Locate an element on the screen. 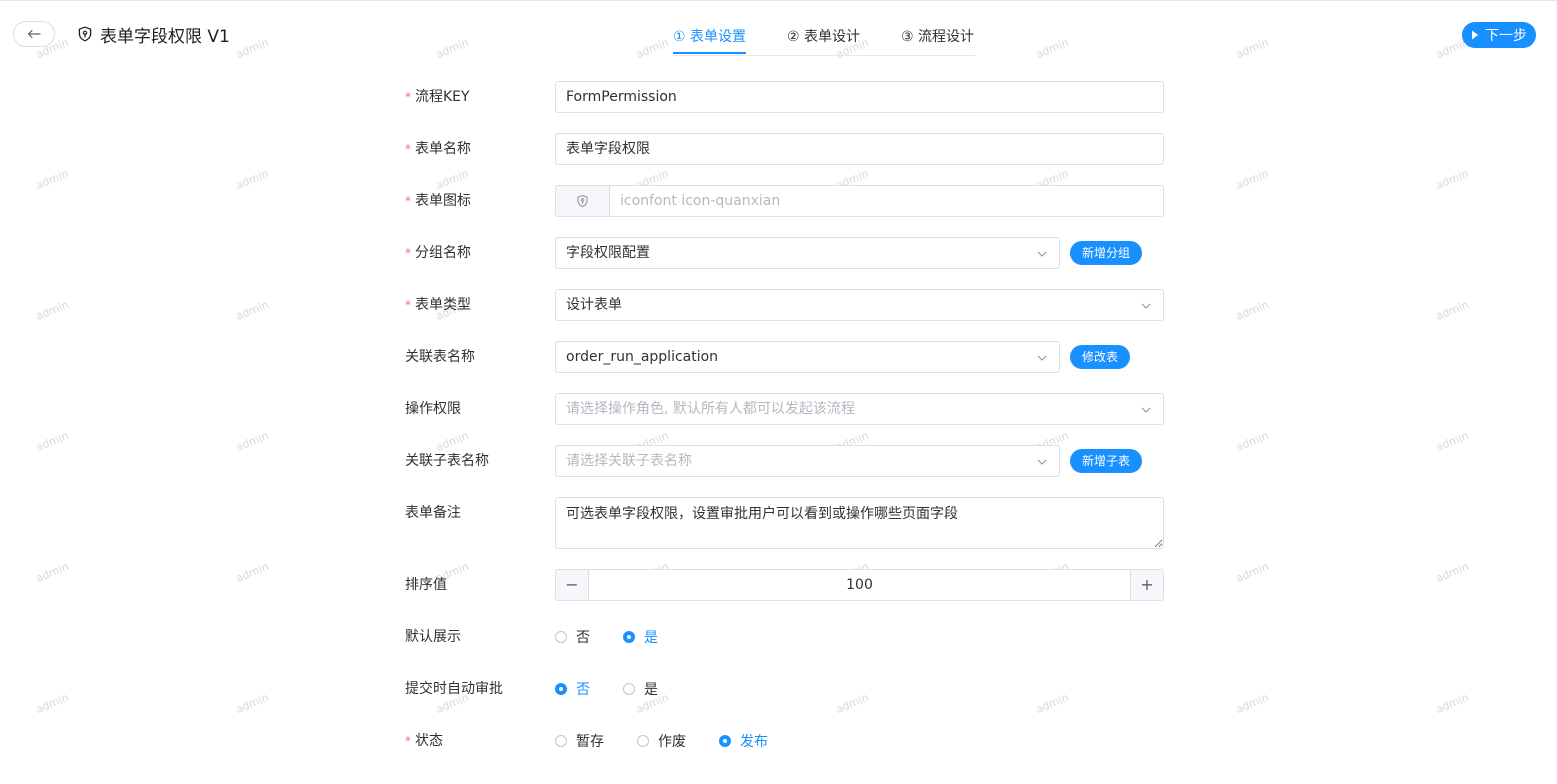 Image resolution: width=1557 pixels, height=784 pixels. radio-default-show-no: 否 is located at coordinates (572, 637).